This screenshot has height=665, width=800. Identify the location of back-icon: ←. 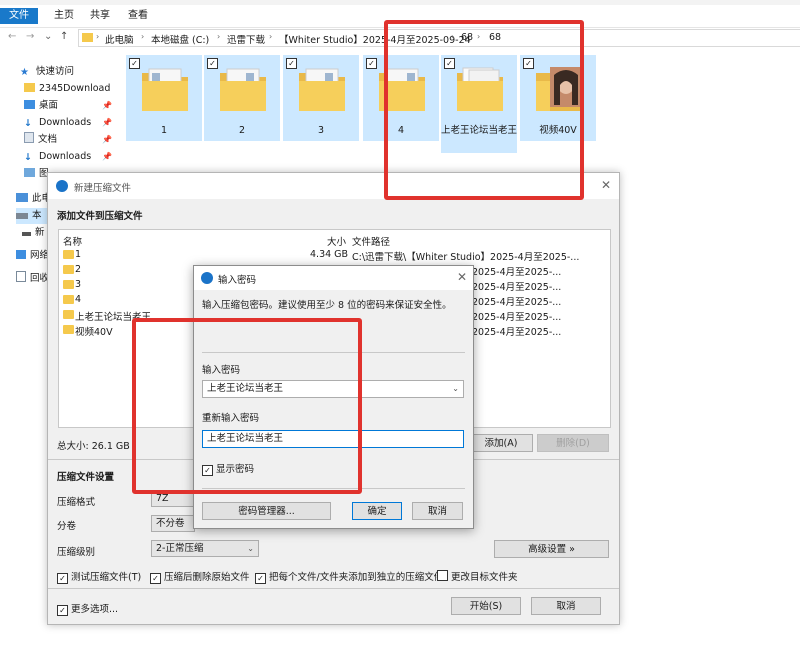
(12, 36).